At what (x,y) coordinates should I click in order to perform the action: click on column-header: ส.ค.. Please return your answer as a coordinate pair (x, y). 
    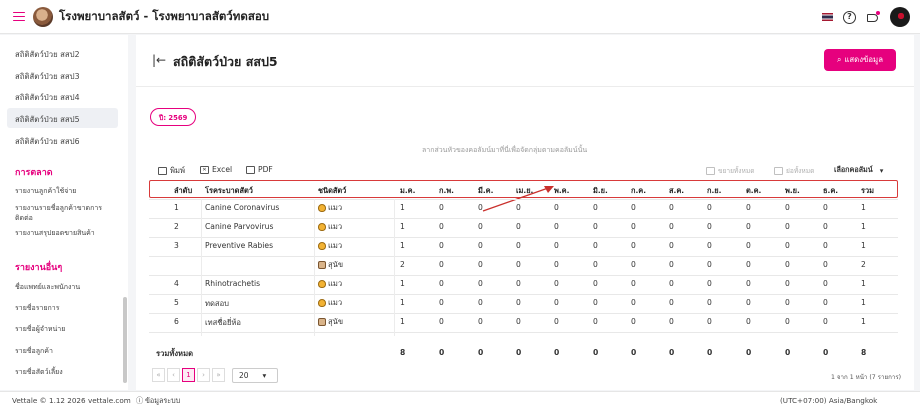
    Looking at the image, I should click on (676, 191).